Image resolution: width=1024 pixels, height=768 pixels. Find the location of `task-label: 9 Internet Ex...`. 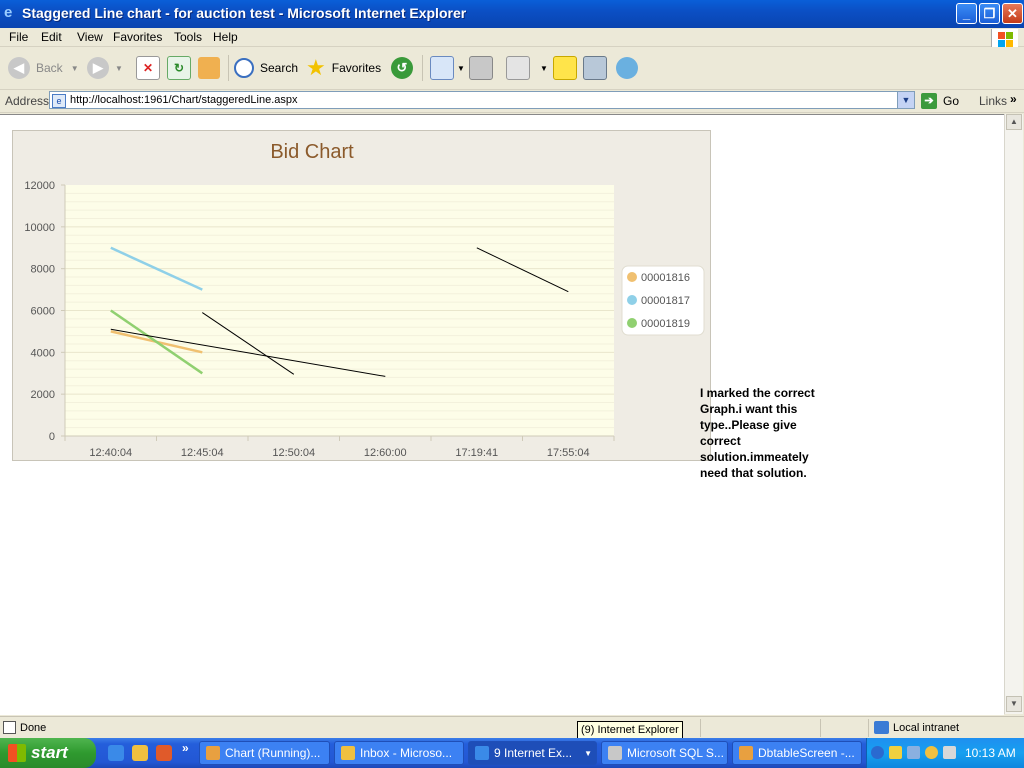

task-label: 9 Internet Ex... is located at coordinates (533, 753).